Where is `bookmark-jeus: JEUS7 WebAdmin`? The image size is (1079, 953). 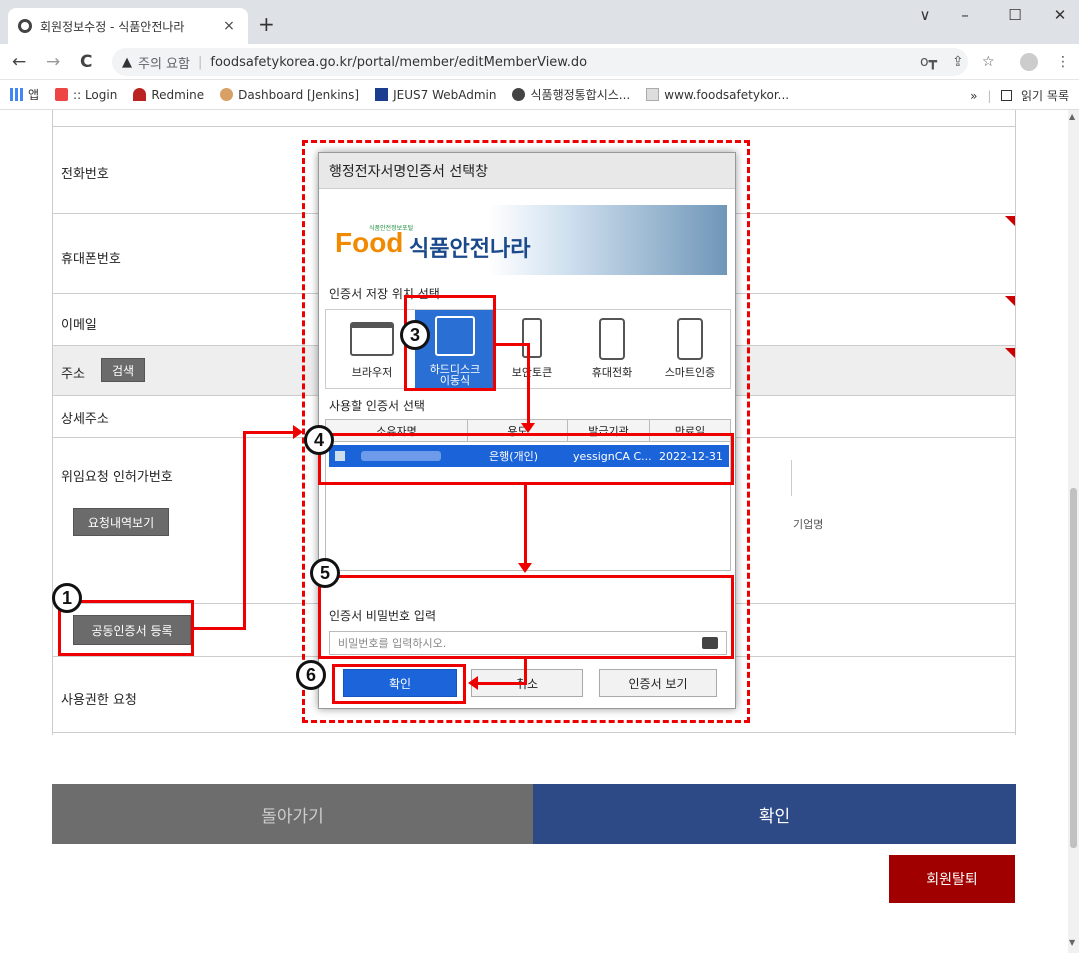
bookmark-jeus: JEUS7 WebAdmin is located at coordinates (435, 95).